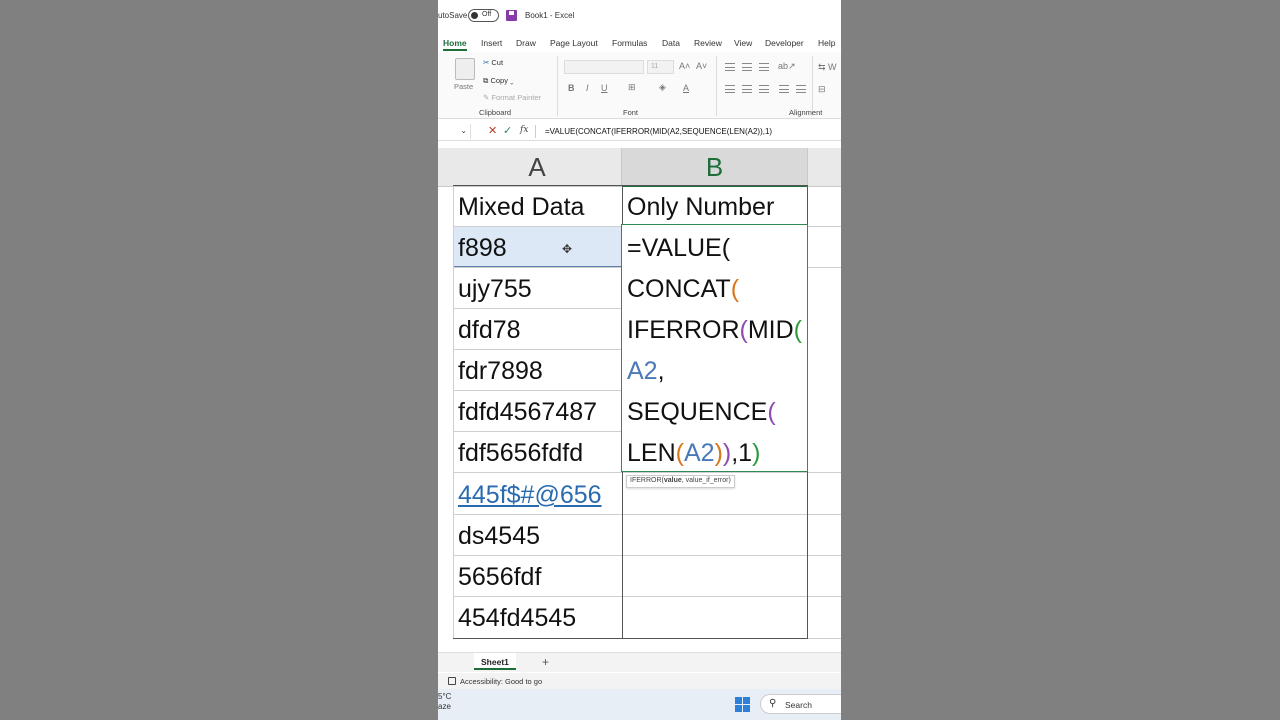 The image size is (1280, 720). What do you see at coordinates (496, 535) in the screenshot?
I see `cell-a9: ds4545` at bounding box center [496, 535].